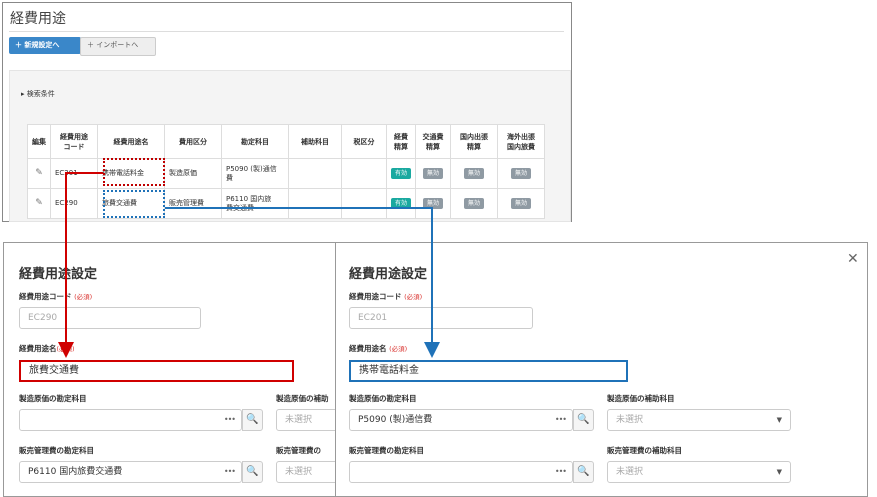 This screenshot has height=497, width=877. What do you see at coordinates (378, 348) in the screenshot?
I see `name-label: 経費用途名 (必須)` at bounding box center [378, 348].